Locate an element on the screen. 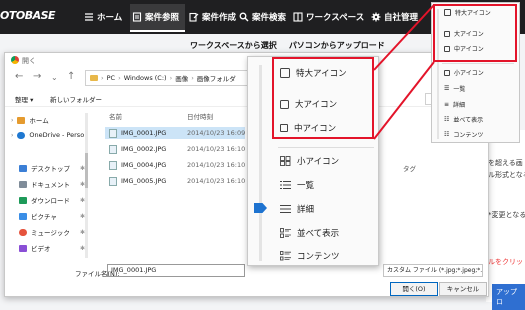 The image size is (525, 310). sidebar-scrollbar-thumb is located at coordinates (86, 170).